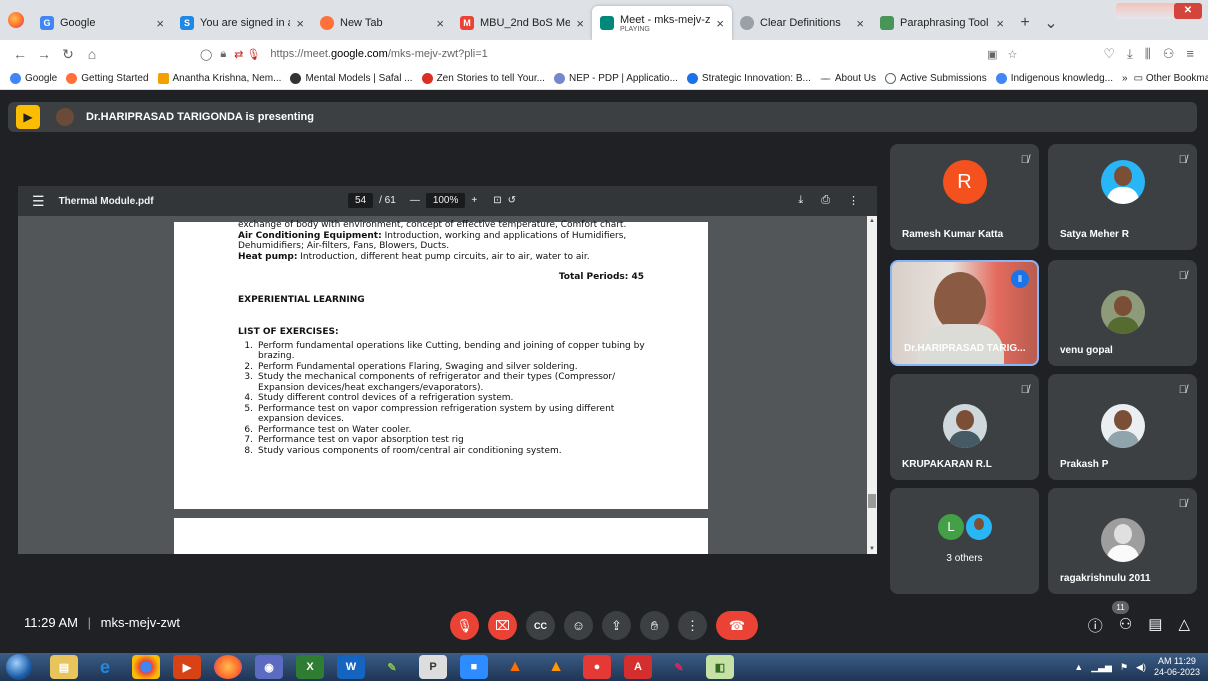 The image size is (1208, 681). Describe the element at coordinates (853, 200) in the screenshot. I see `more-options-icon: ⋮` at that location.